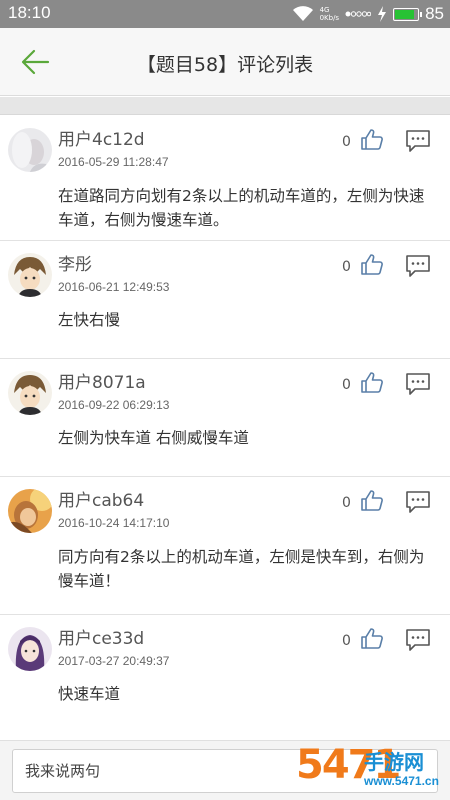 The image size is (450, 800). Describe the element at coordinates (225, 14) in the screenshot. I see `status-bar: 18:10 4G 0Kb/s 85` at that location.